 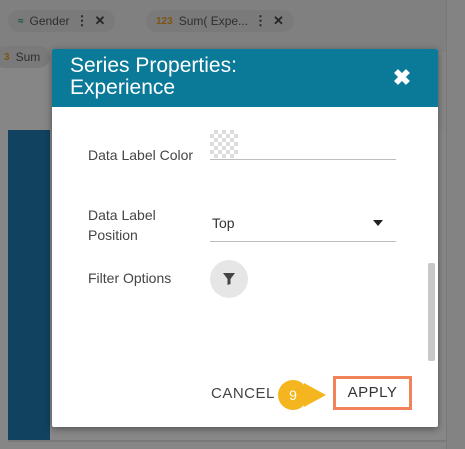 What do you see at coordinates (153, 65) in the screenshot?
I see `dialog-title-line1: Series Properties:` at bounding box center [153, 65].